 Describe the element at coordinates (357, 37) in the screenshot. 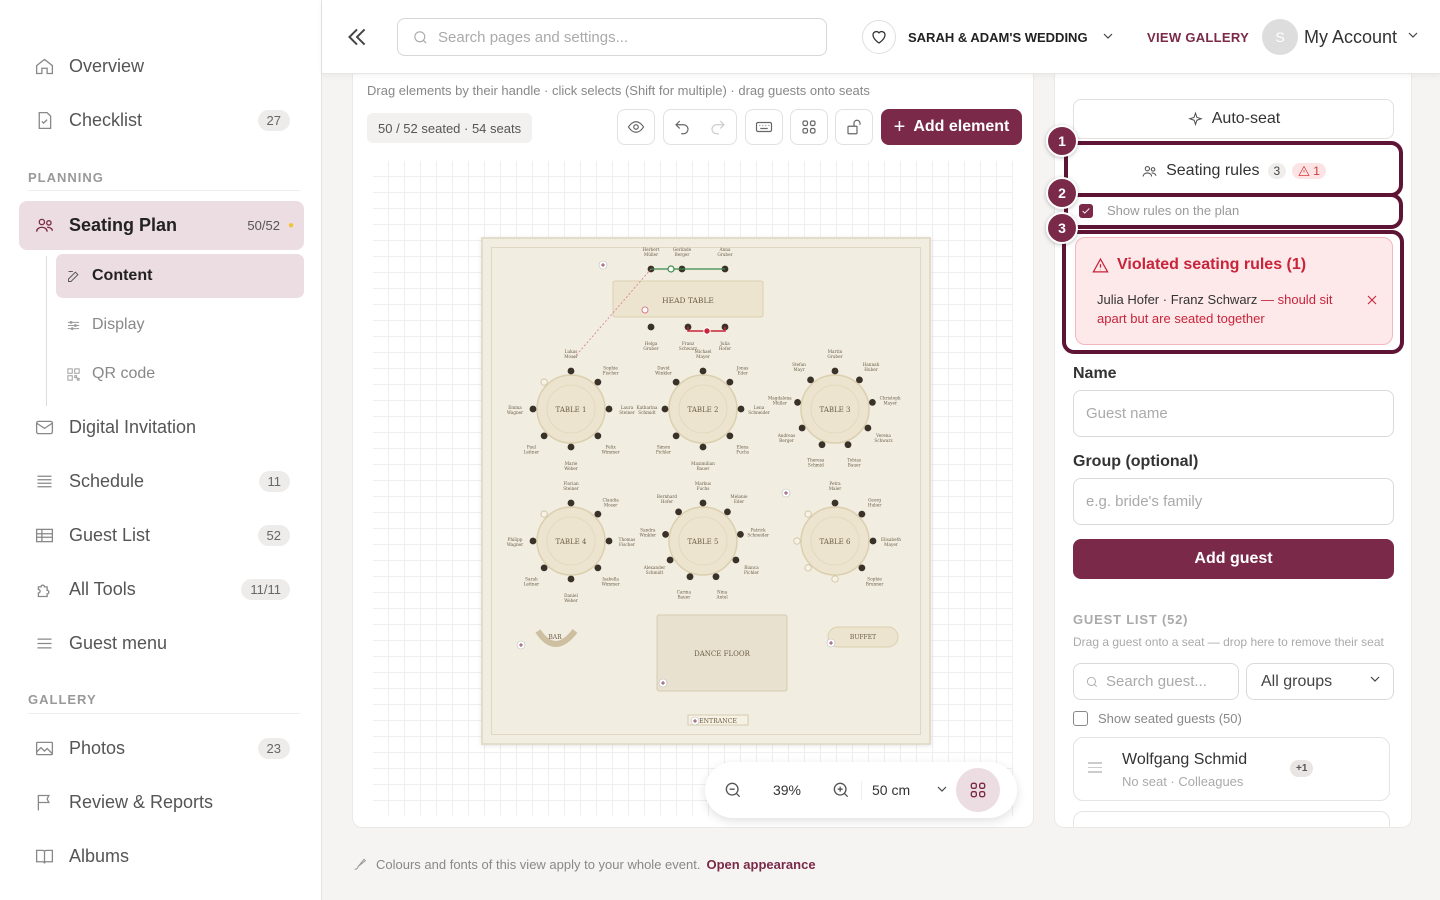

I see `collapse-sidebar-button` at that location.